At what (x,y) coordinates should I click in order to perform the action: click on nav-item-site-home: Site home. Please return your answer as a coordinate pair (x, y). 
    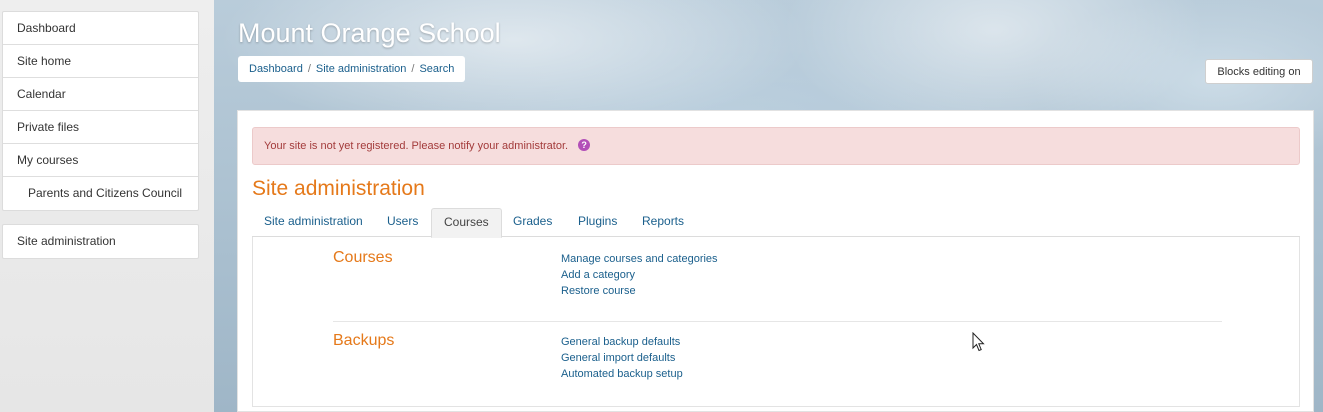
    Looking at the image, I should click on (100, 61).